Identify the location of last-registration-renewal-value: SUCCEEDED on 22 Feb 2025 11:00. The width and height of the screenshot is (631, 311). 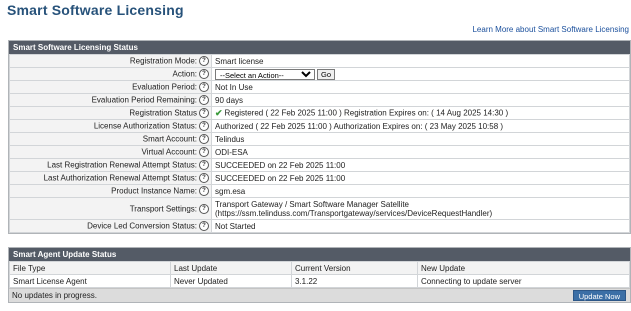
(420, 165).